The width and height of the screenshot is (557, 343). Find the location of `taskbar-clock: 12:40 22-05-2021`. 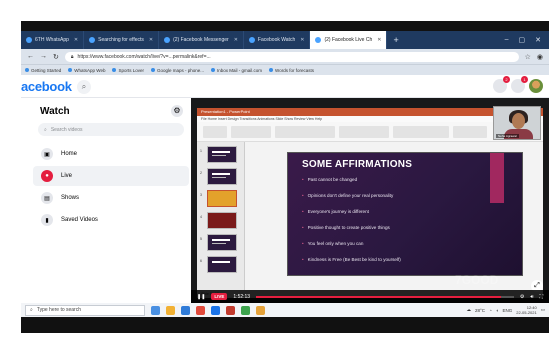

taskbar-clock: 12:40 22-05-2021 is located at coordinates (526, 310).